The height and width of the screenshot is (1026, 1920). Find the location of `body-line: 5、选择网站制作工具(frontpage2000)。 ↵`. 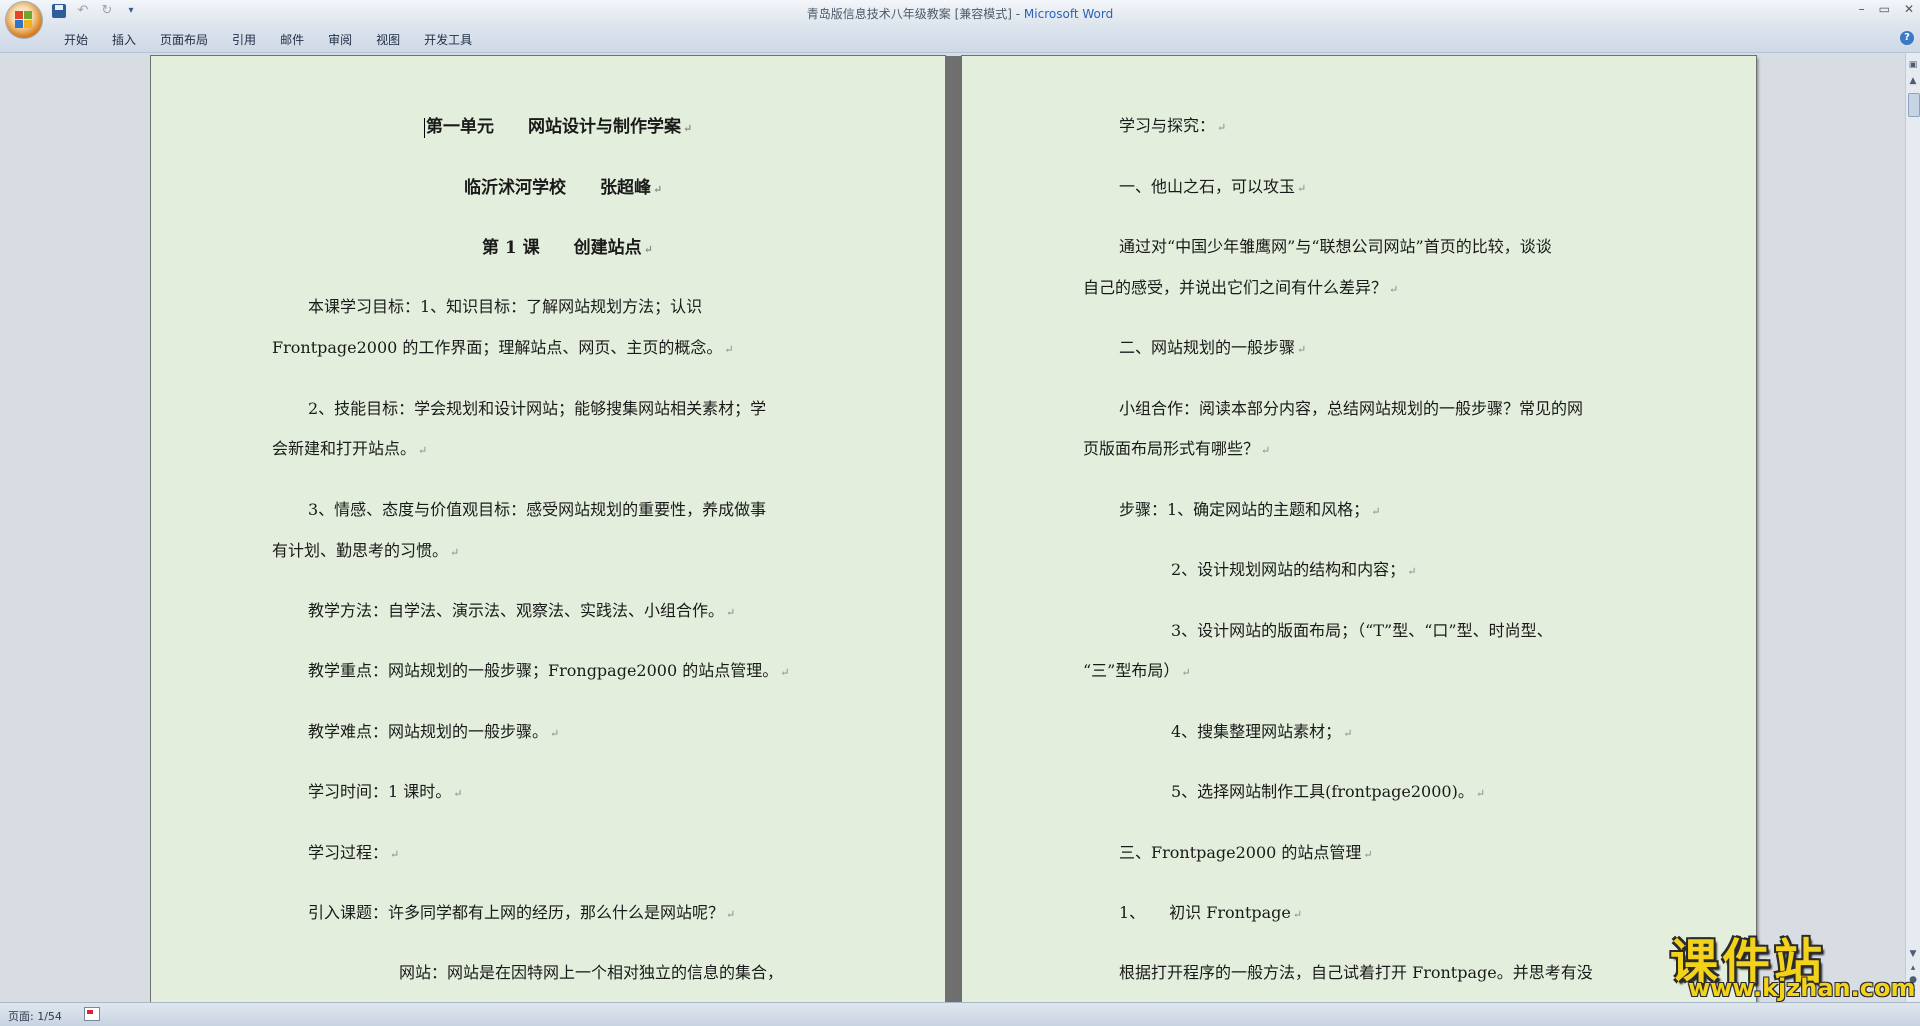

body-line: 5、选择网站制作工具(frontpage2000)。 ↵ is located at coordinates (1328, 791).